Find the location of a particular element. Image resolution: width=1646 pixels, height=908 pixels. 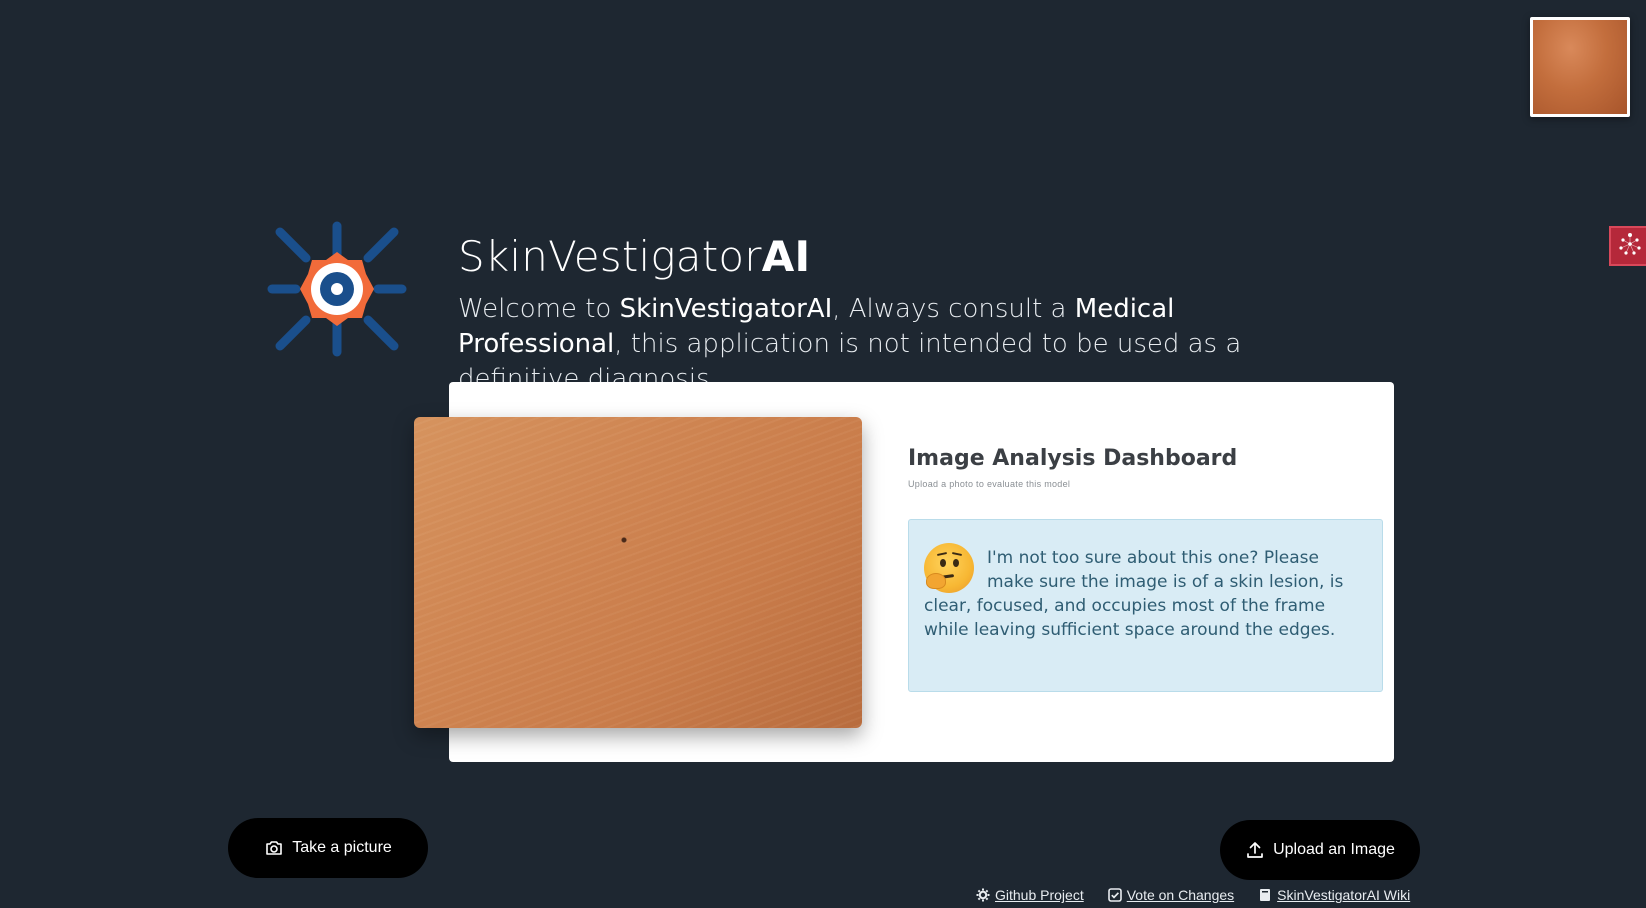

upload-image-button: Upload an Image is located at coordinates (1320, 850).